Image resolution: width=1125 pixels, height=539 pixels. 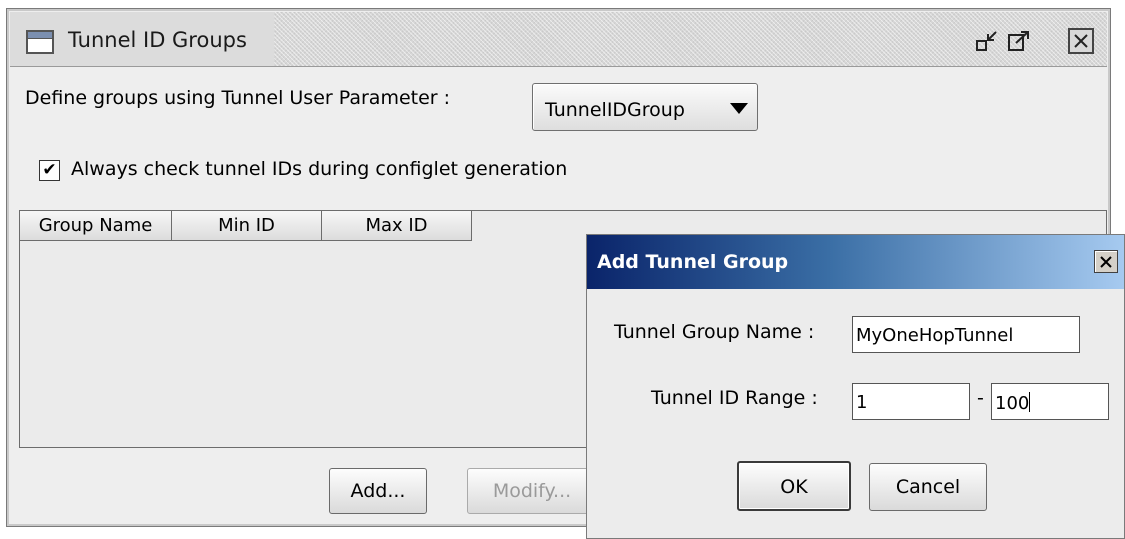 I want to click on range-max-input: 100, so click(x=1050, y=401).